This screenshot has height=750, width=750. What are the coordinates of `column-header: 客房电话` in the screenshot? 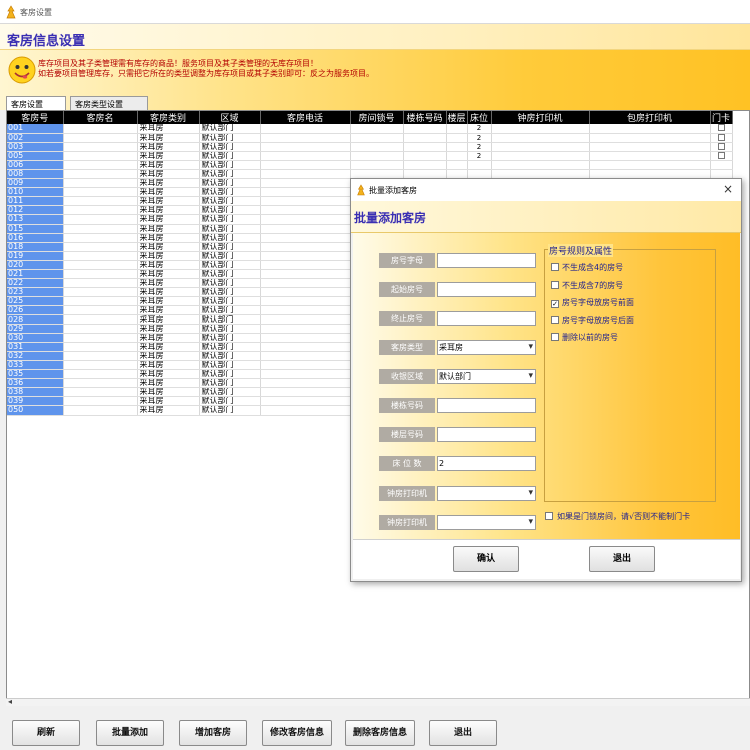 It's located at (305, 117).